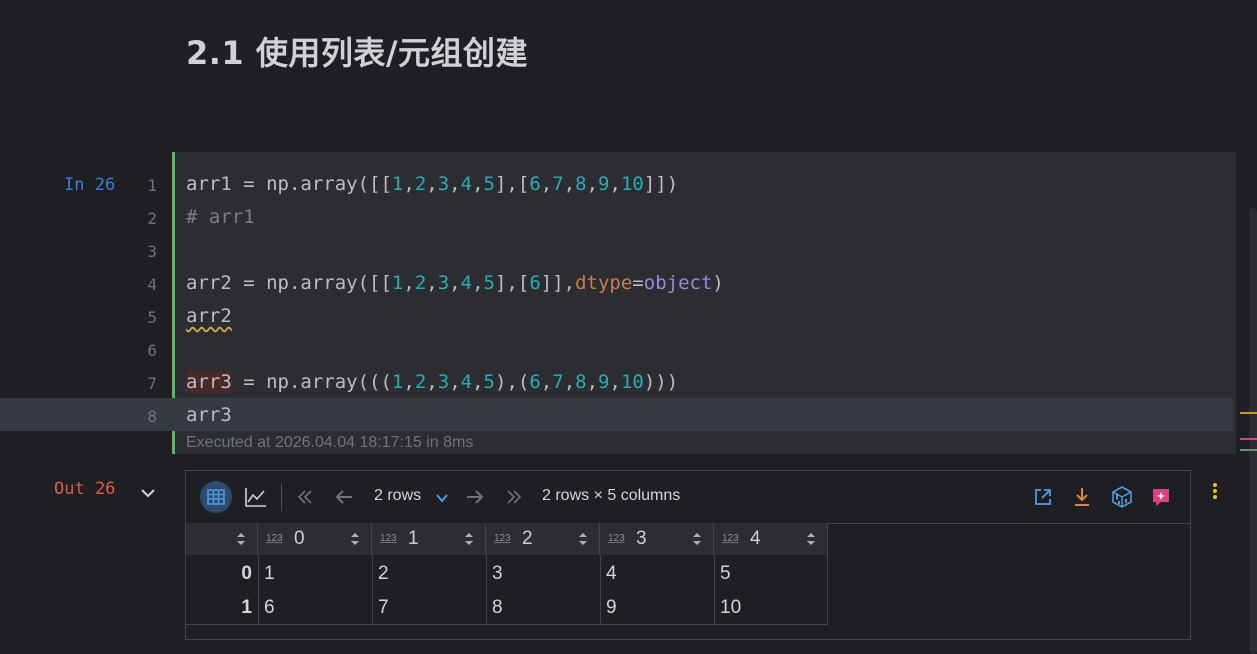 This screenshot has height=654, width=1257. What do you see at coordinates (730, 608) in the screenshot?
I see `table-cell: 10` at bounding box center [730, 608].